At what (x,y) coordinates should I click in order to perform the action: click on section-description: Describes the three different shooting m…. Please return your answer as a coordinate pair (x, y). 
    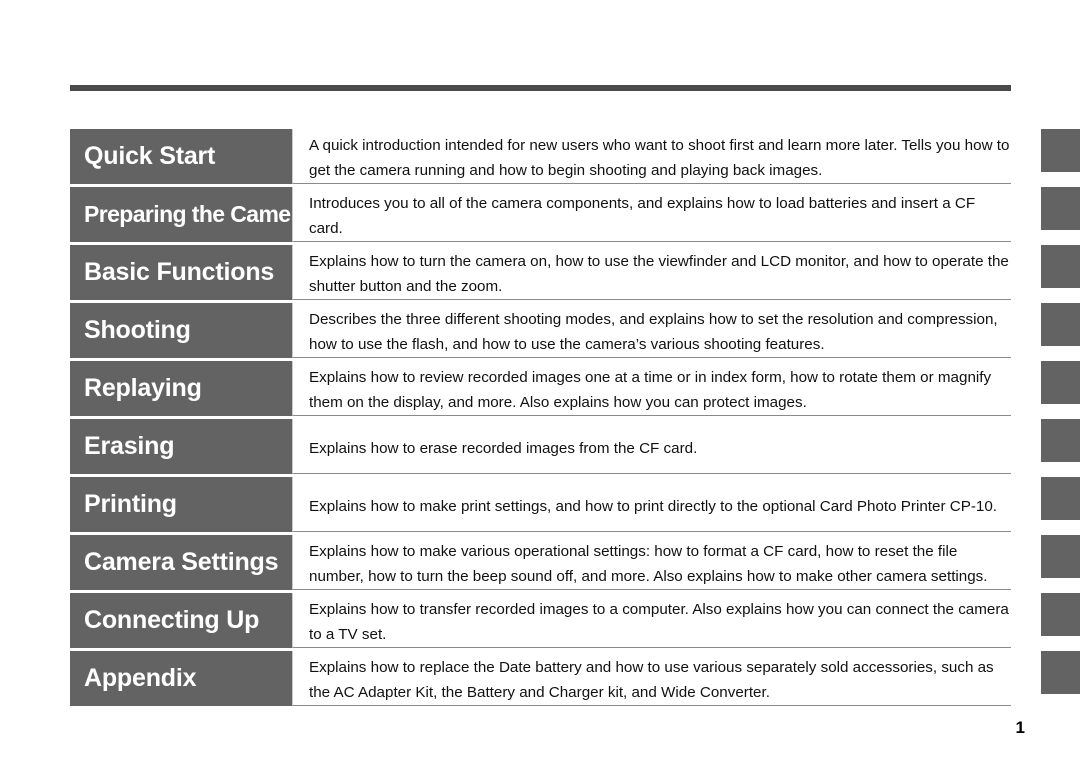
    Looking at the image, I should click on (651, 330).